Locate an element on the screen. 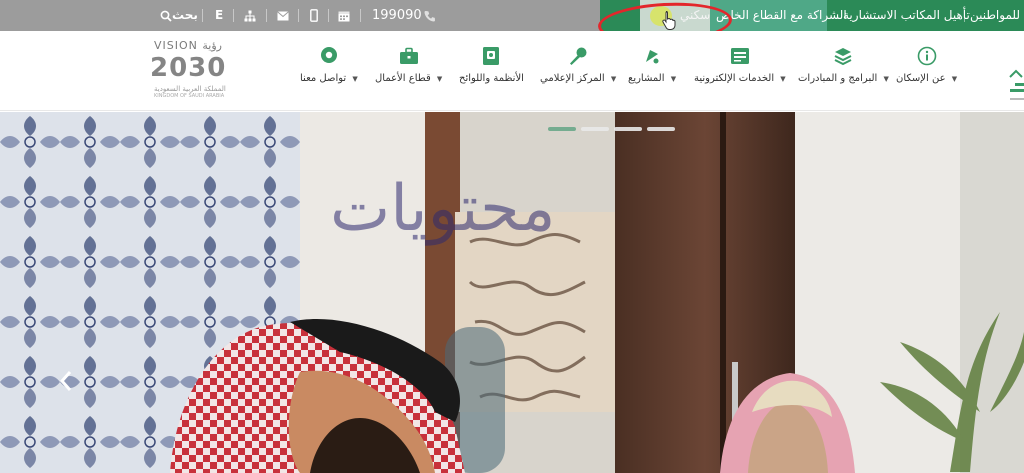 The image size is (1024, 473). nav-item-business: ▼ قطاع الأعمال is located at coordinates (408, 64).